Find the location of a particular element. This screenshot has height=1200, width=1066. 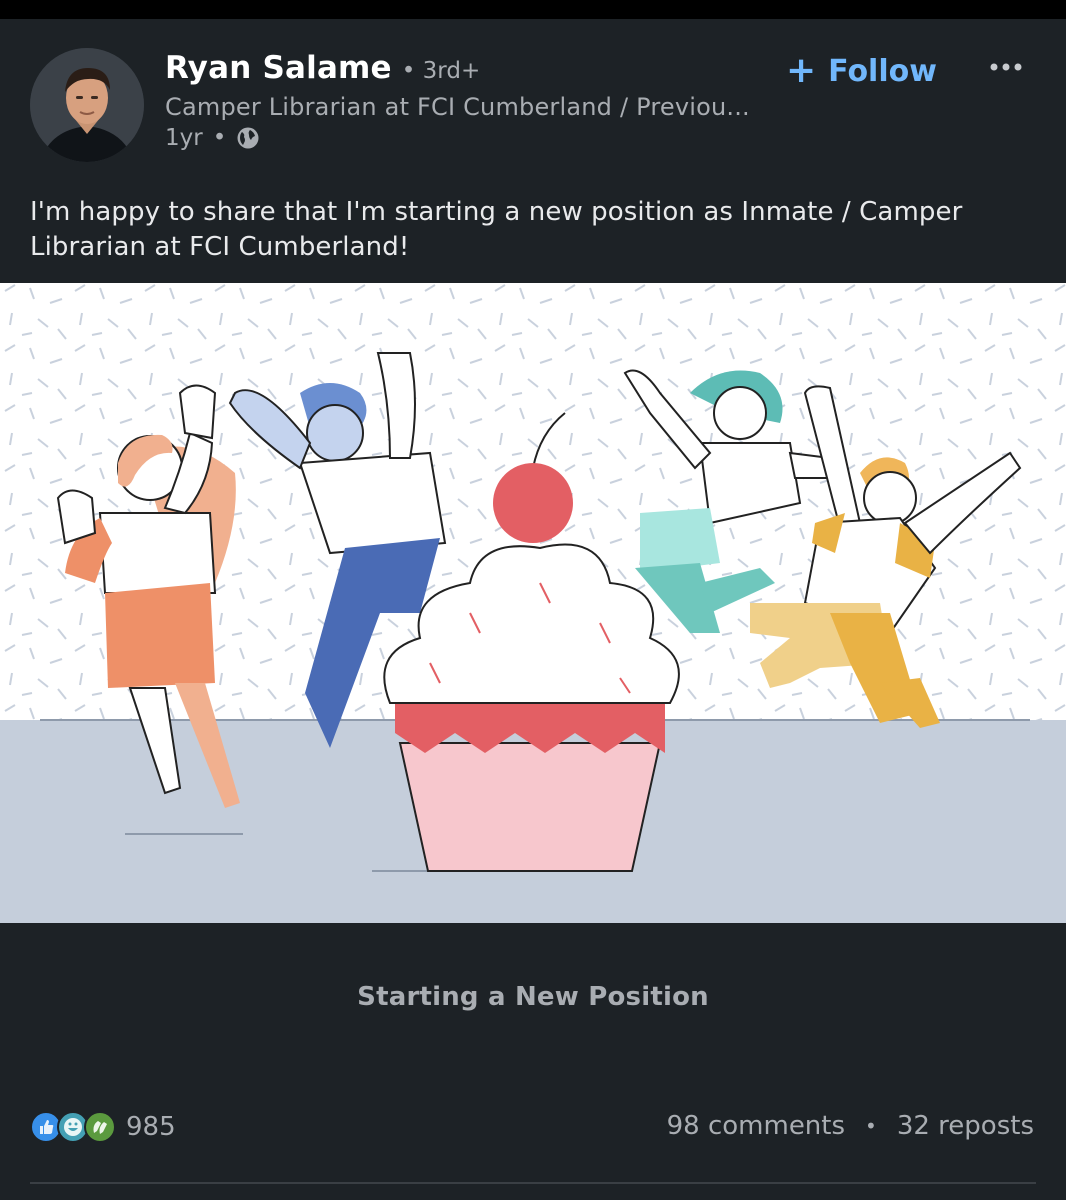

social-counts: 98 comments • 32 reposts is located at coordinates (850, 1126).